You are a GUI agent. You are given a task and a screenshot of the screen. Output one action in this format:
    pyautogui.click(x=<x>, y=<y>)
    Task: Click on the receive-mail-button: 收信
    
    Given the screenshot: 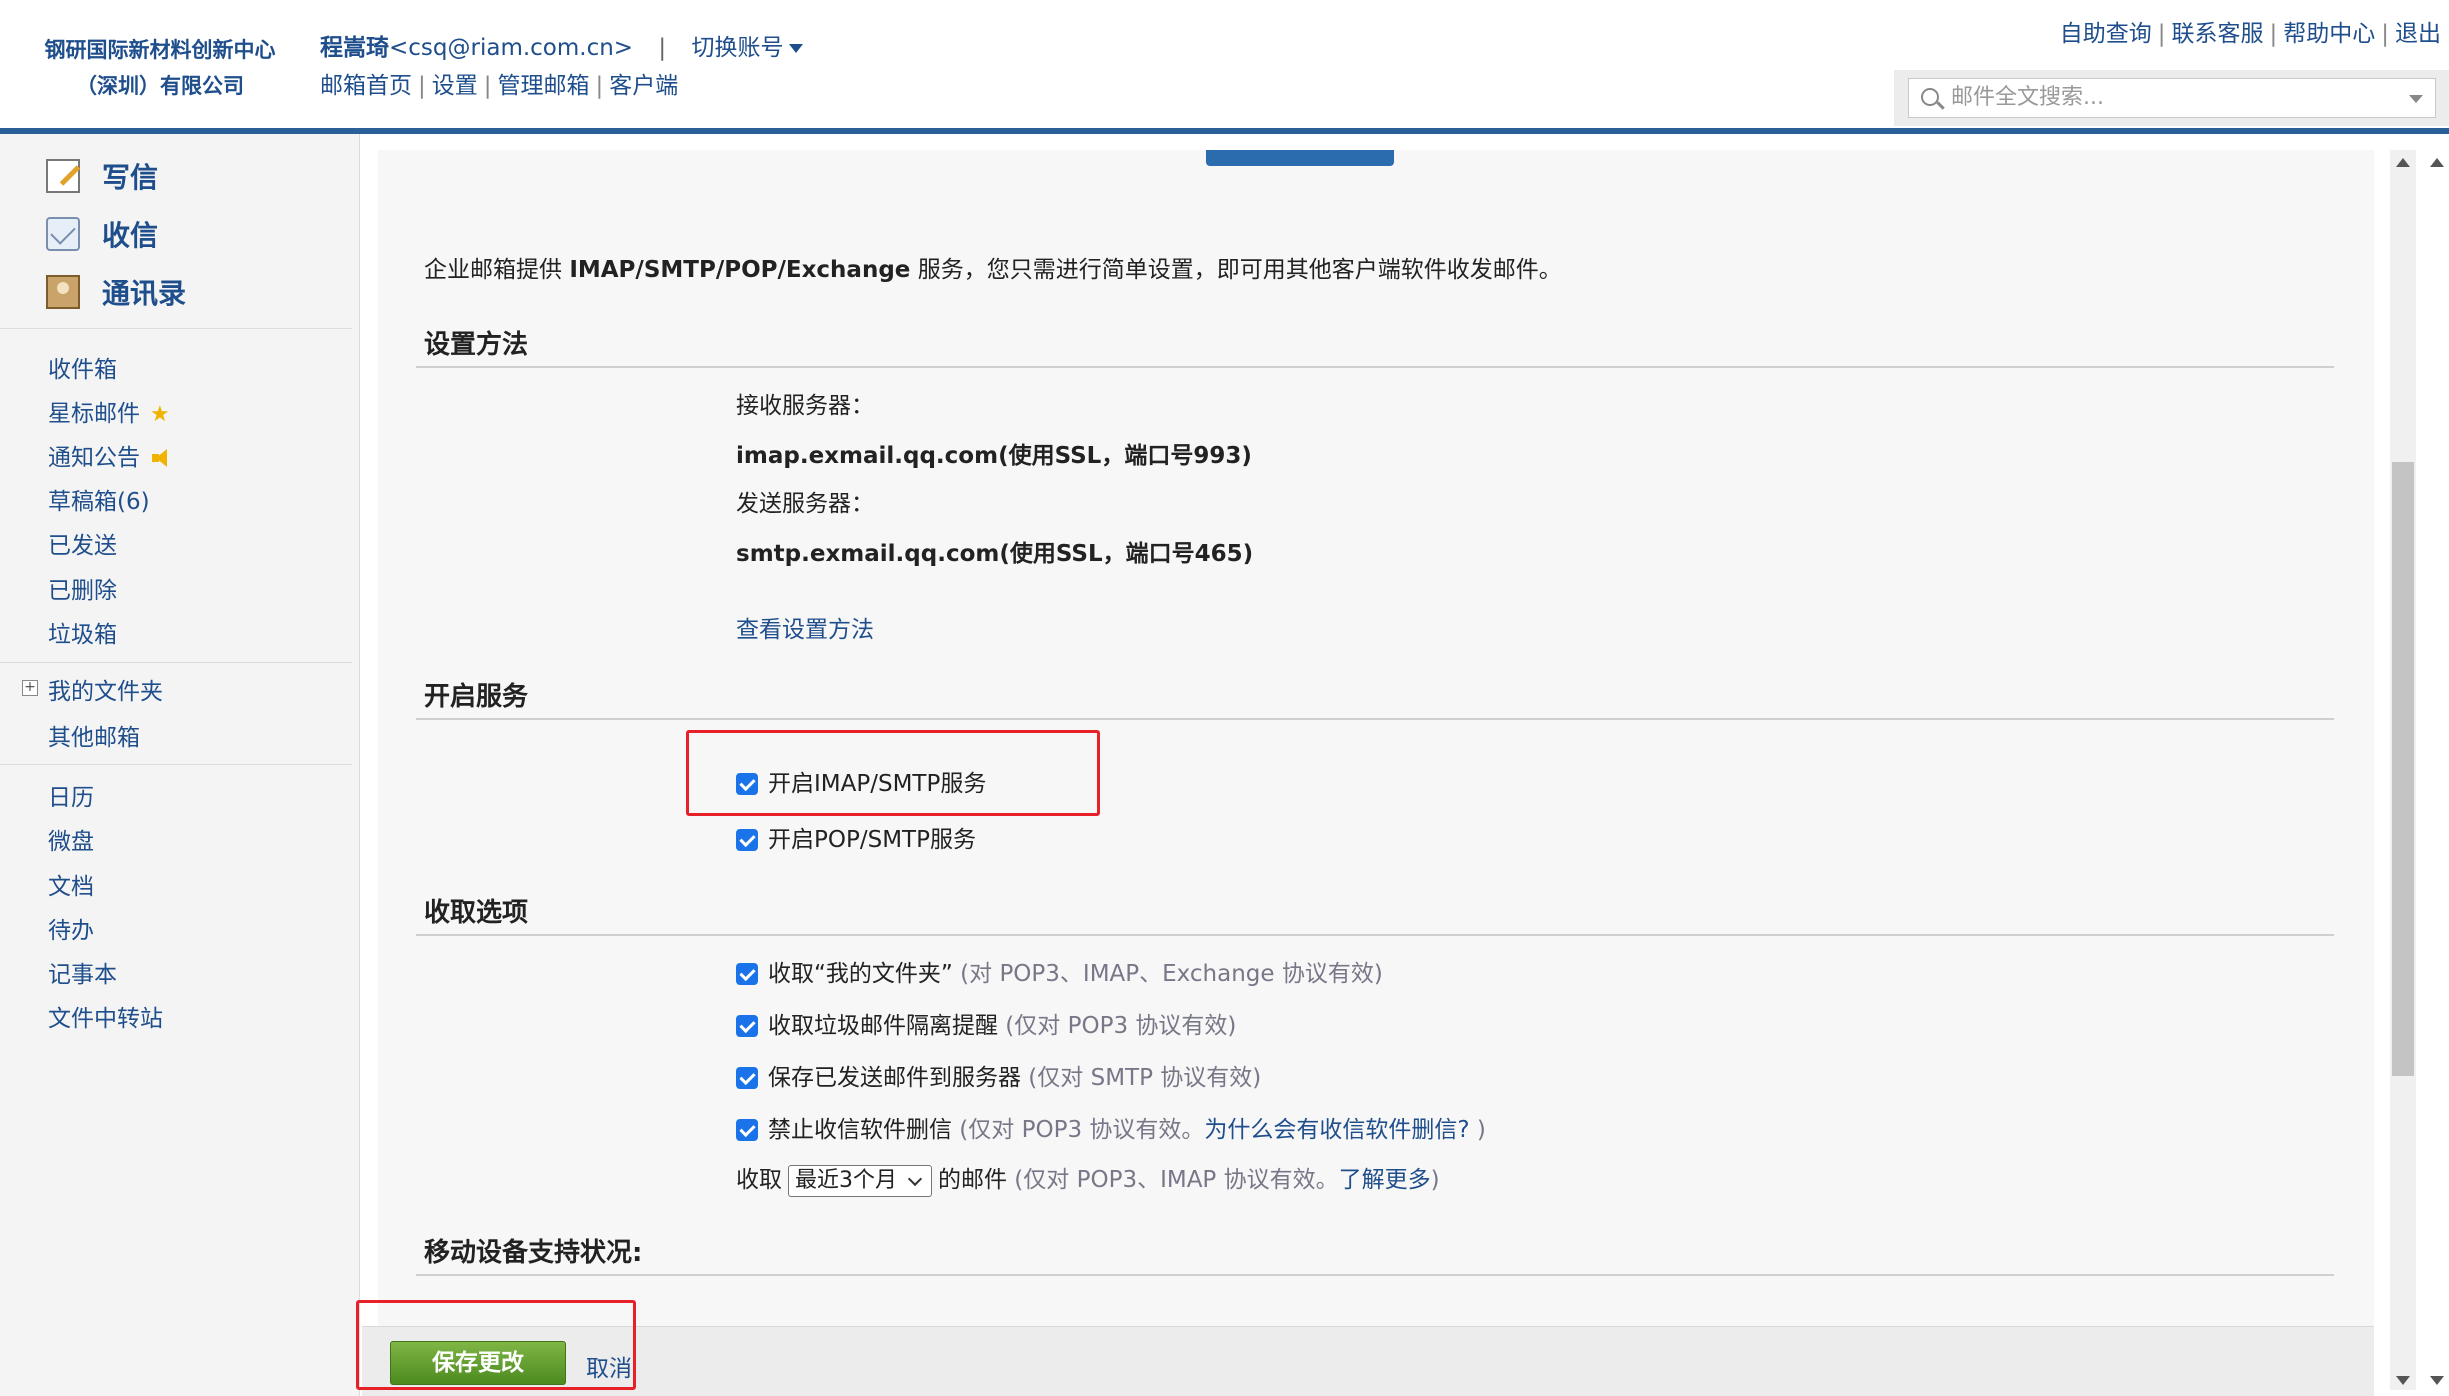 What is the action you would take?
    pyautogui.click(x=102, y=234)
    